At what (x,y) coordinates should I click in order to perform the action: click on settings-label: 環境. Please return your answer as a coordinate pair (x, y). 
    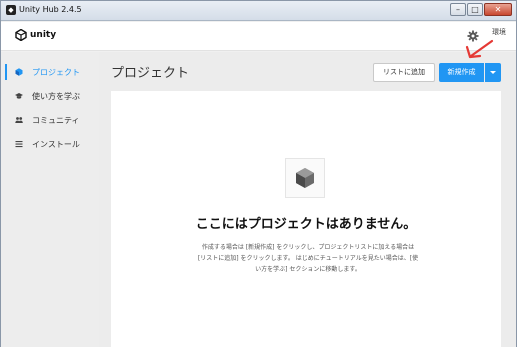
    Looking at the image, I should click on (499, 32).